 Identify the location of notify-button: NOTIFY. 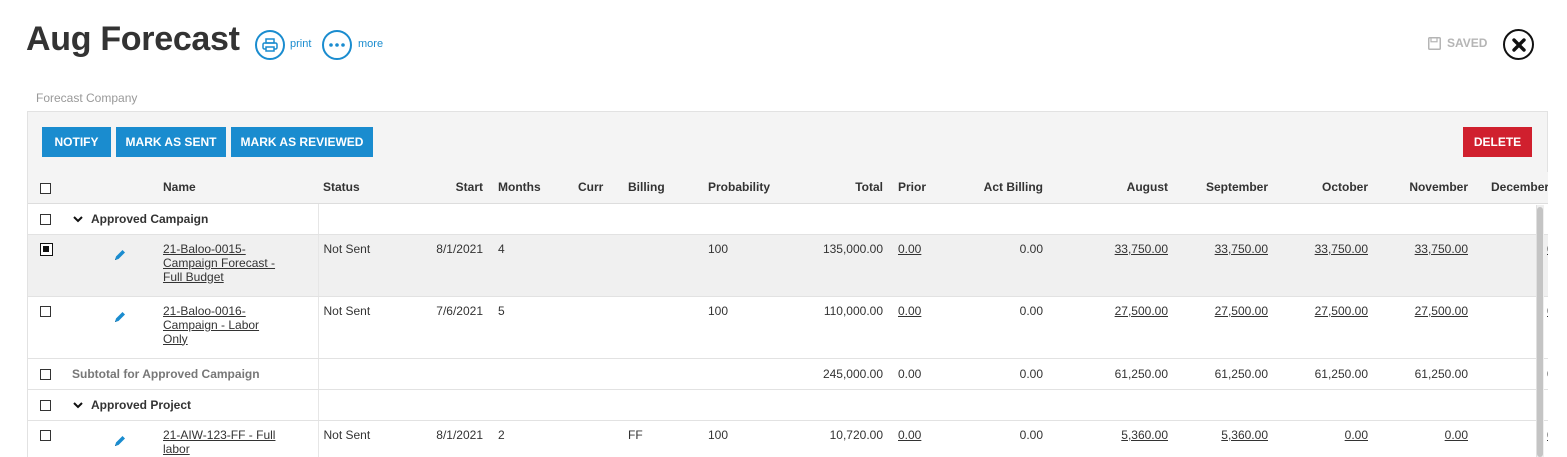
(76, 142).